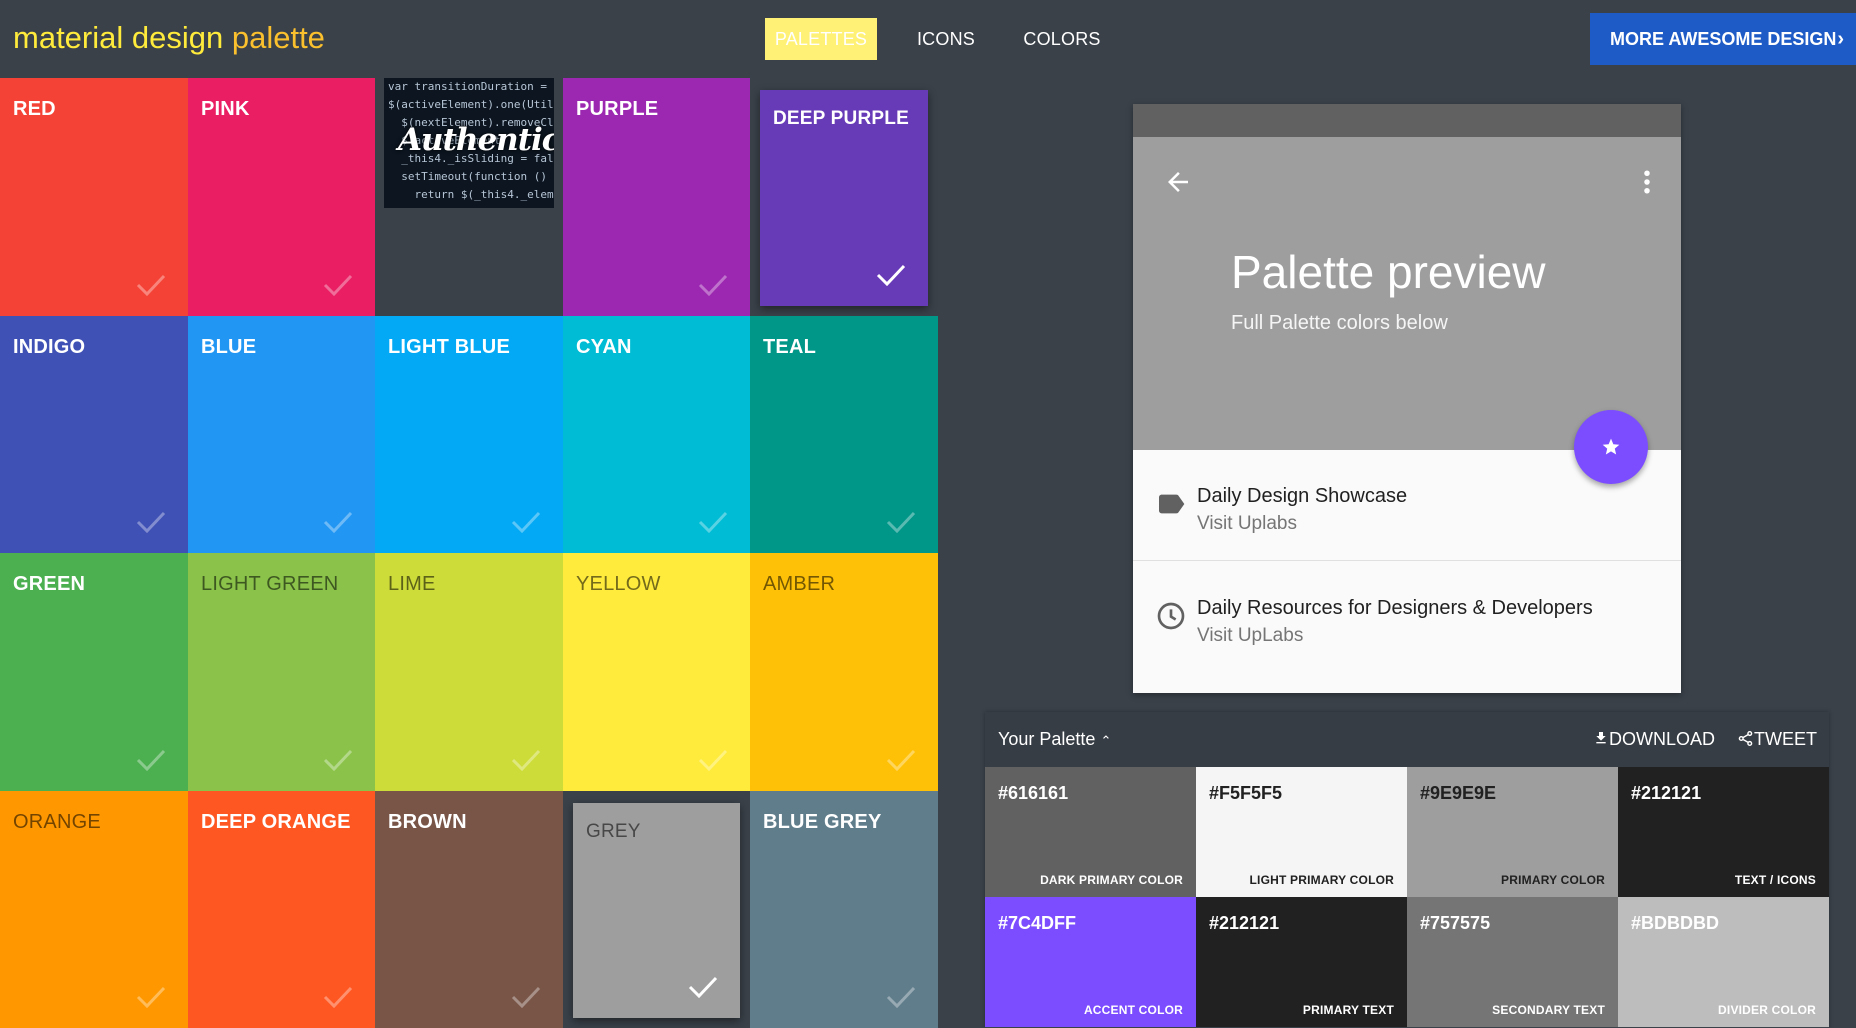 The width and height of the screenshot is (1856, 1028). I want to click on color-tile-pink: PINK, so click(281, 197).